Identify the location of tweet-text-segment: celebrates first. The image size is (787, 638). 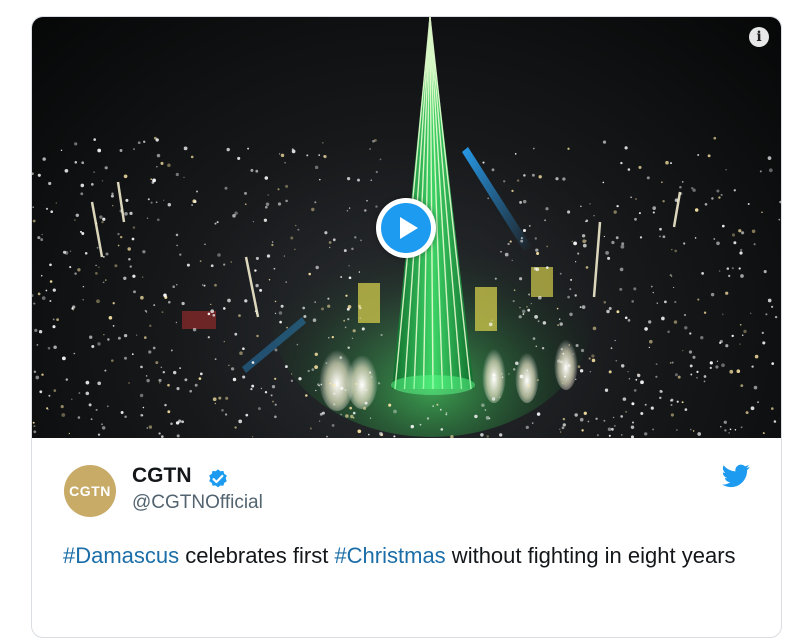
(257, 555).